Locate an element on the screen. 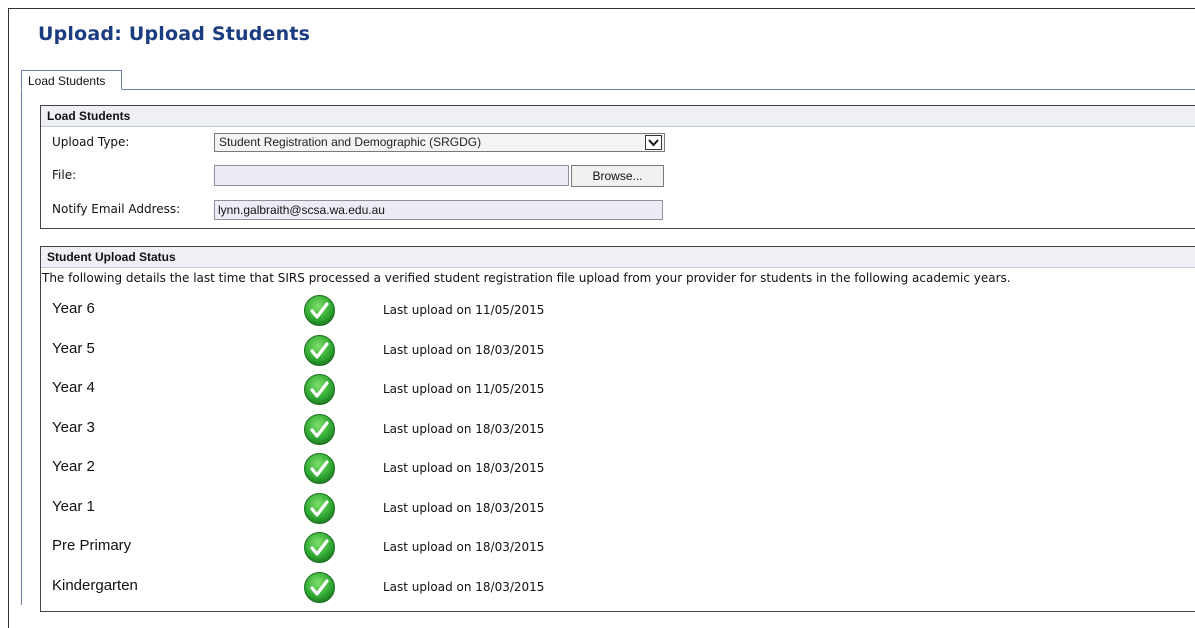 This screenshot has width=1195, height=628. status-row-year: Year 3 is located at coordinates (73, 427).